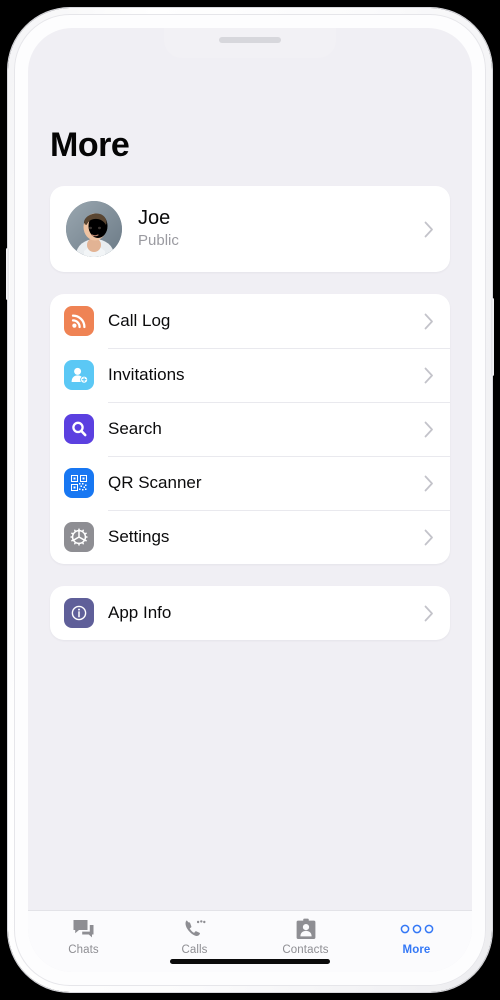  What do you see at coordinates (250, 483) in the screenshot?
I see `menu-item-qr-scanner: QR Scanner` at bounding box center [250, 483].